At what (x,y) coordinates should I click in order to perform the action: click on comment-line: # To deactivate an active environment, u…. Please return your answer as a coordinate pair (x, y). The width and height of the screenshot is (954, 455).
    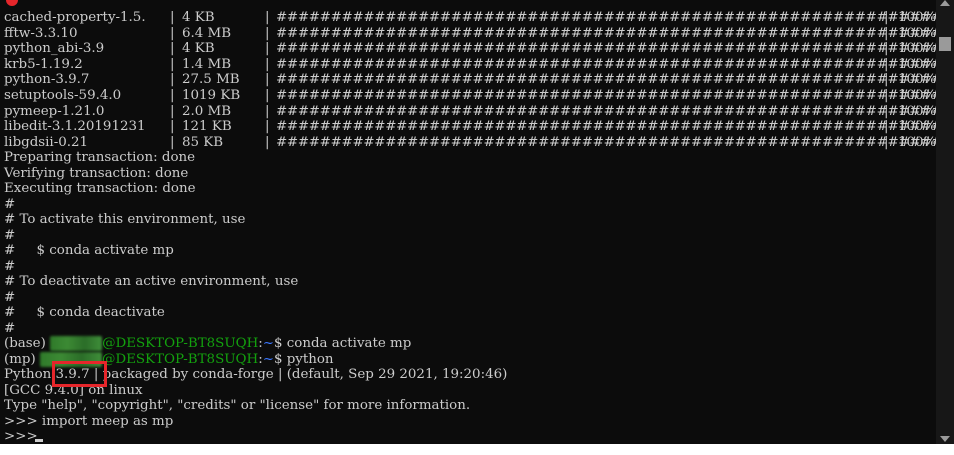
    Looking at the image, I should click on (151, 281).